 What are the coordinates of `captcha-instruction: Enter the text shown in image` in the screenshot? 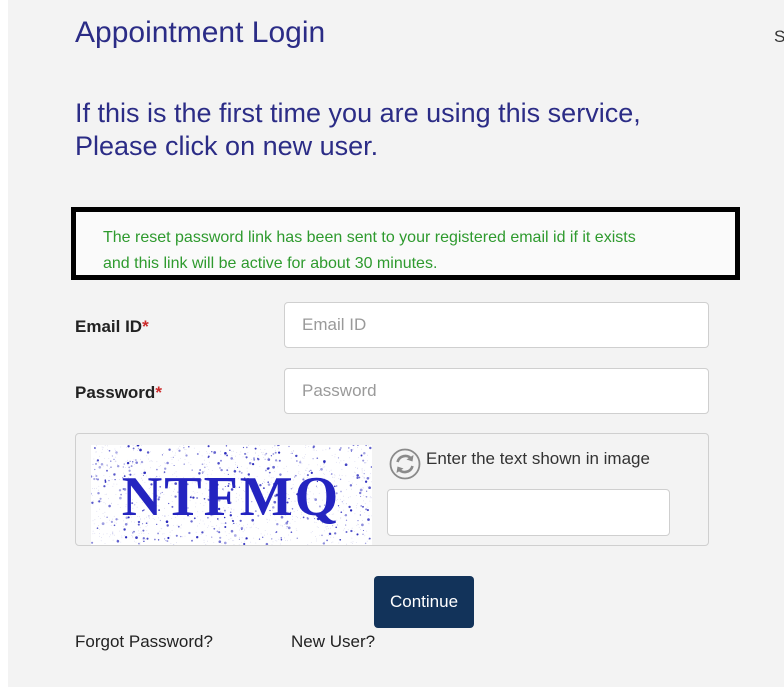 It's located at (538, 458).